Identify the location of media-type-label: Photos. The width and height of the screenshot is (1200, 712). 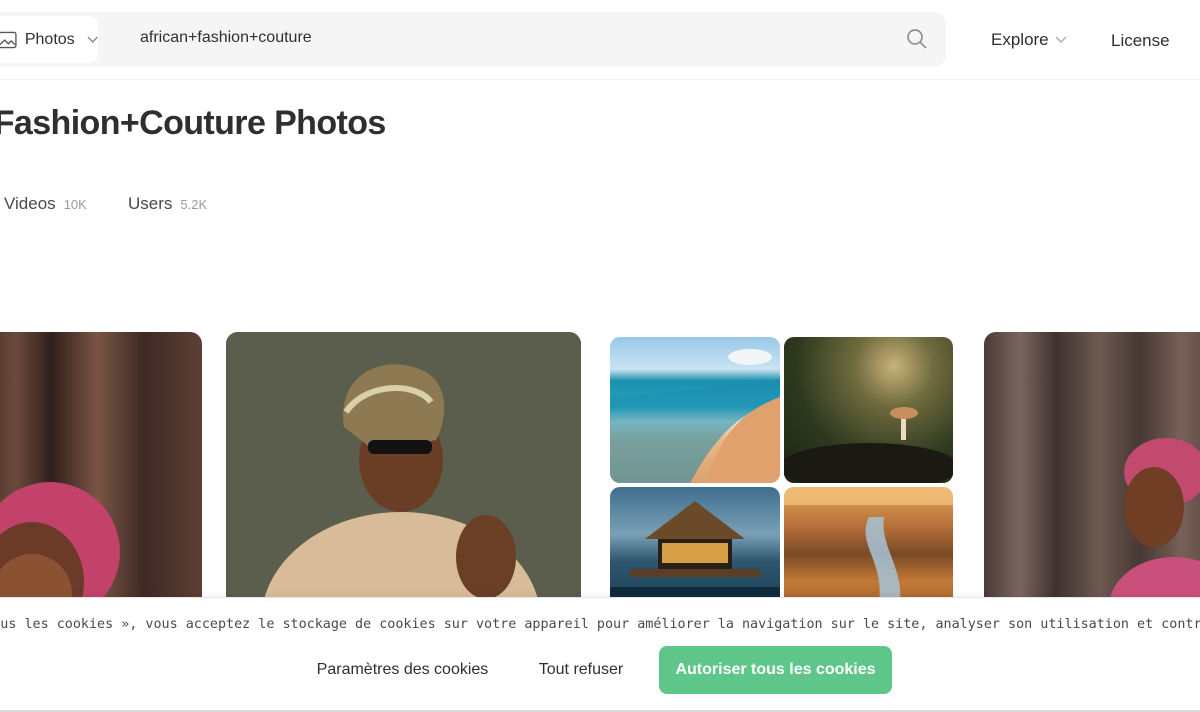
(49, 39).